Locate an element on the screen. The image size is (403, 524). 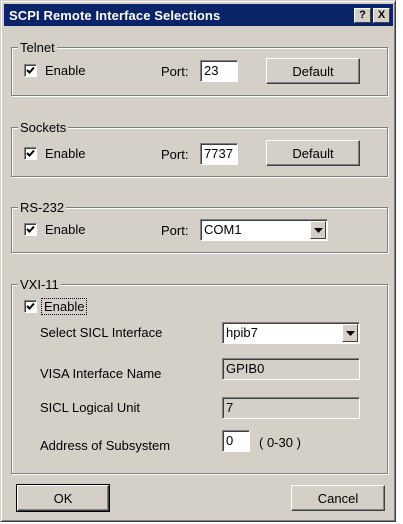
telnet-group: Telnet Enable Port: 23 Default is located at coordinates (199, 68).